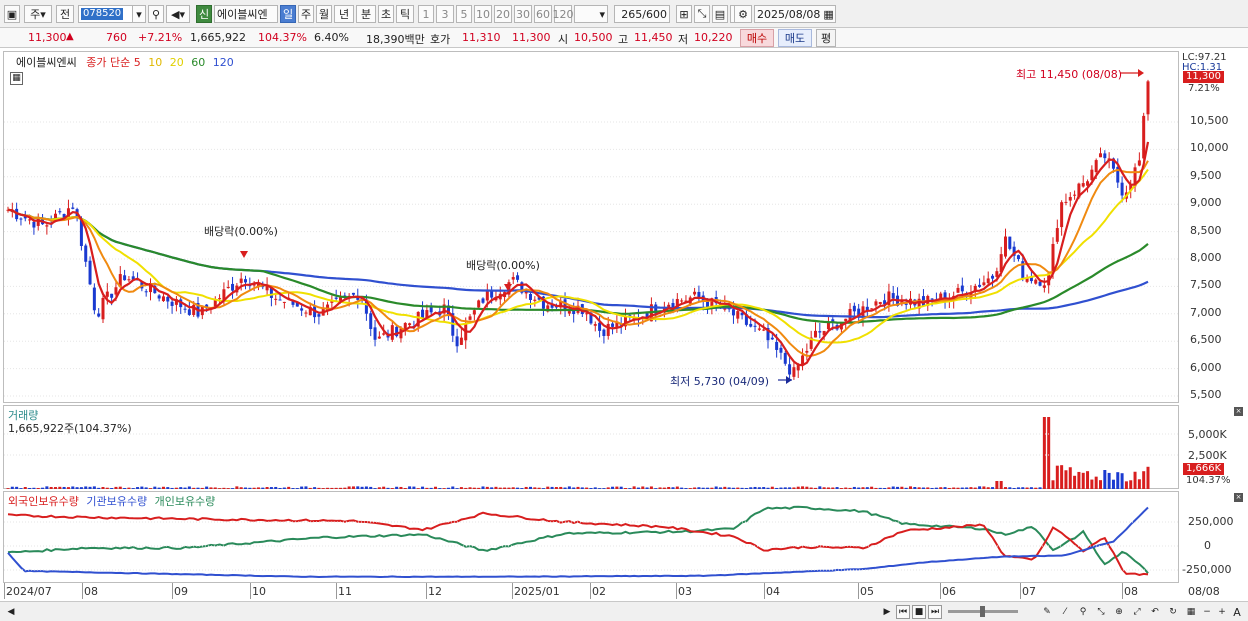  What do you see at coordinates (405, 14) in the screenshot?
I see `tab-tick: 틱` at bounding box center [405, 14].